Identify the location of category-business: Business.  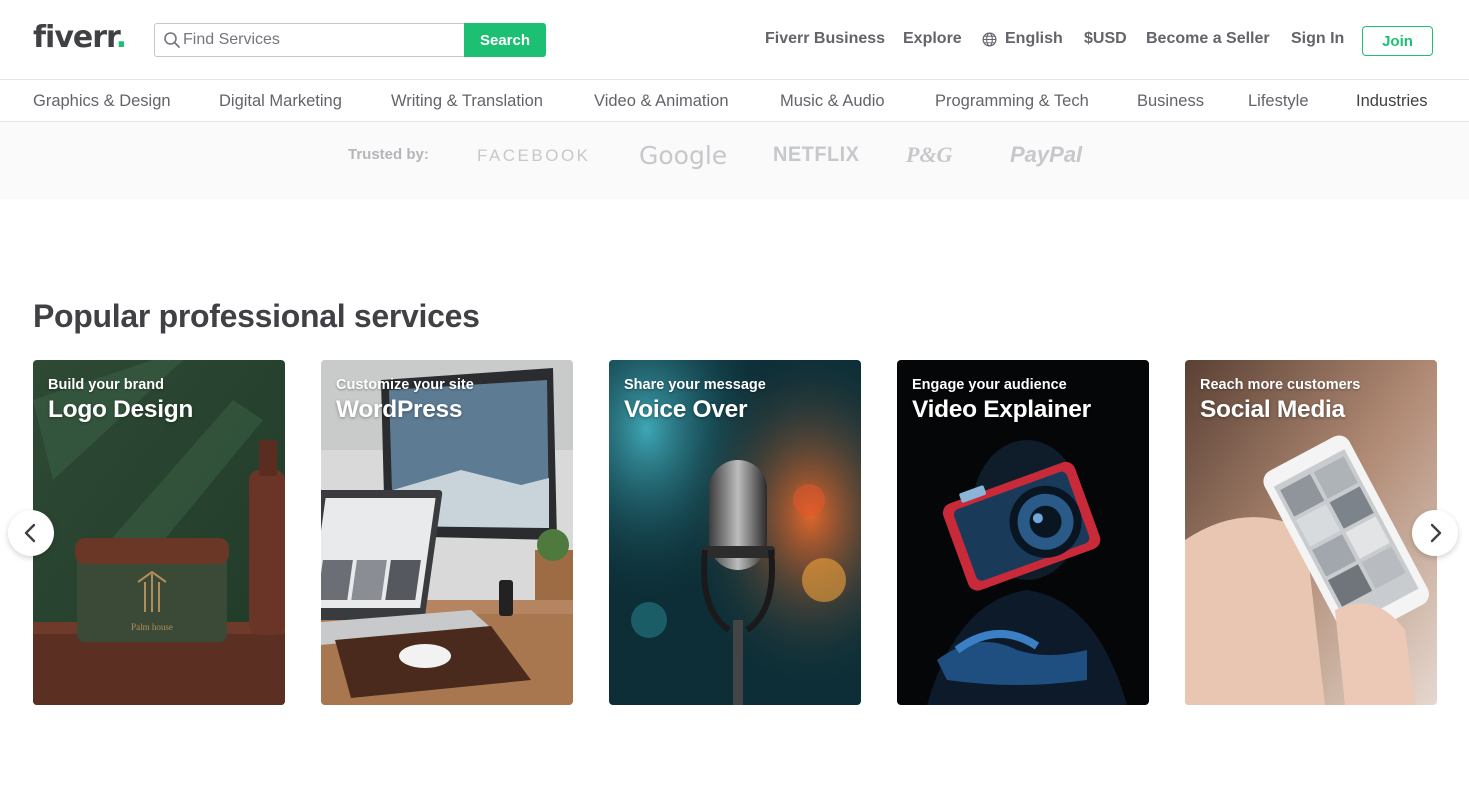
(1170, 101).